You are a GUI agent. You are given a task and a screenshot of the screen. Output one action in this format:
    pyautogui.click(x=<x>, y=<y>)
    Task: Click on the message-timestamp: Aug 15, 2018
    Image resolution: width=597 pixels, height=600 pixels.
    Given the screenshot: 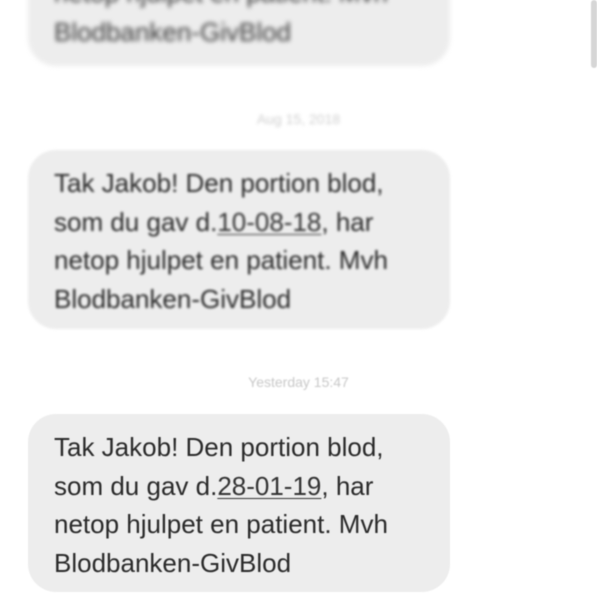 What is the action you would take?
    pyautogui.click(x=298, y=119)
    